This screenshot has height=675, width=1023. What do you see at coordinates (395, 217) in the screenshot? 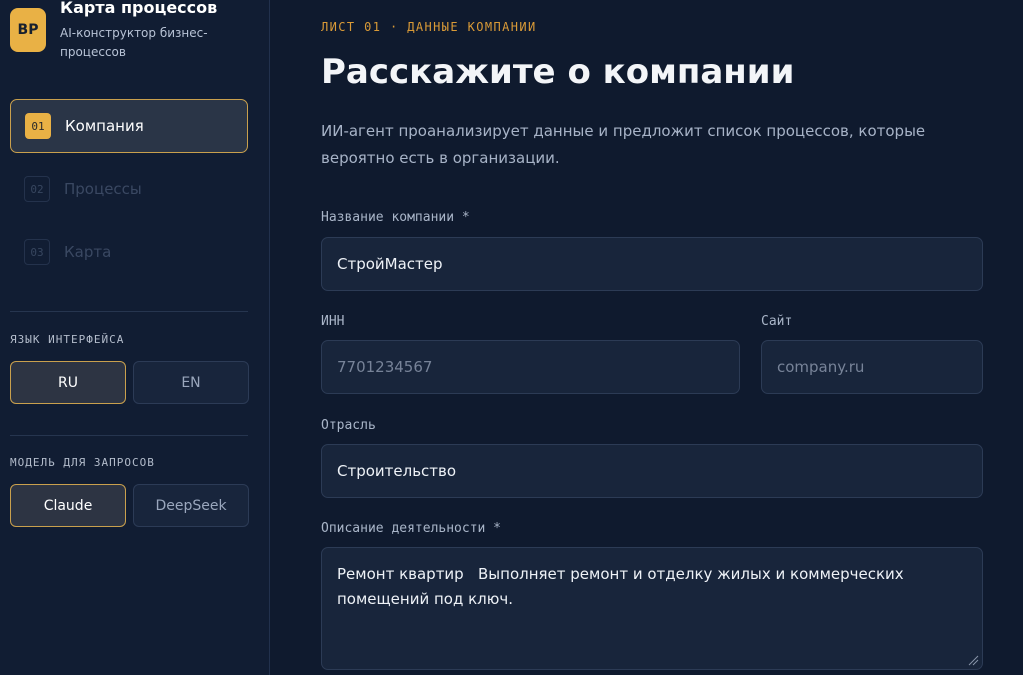
I see `company-name-label: Название компании *` at bounding box center [395, 217].